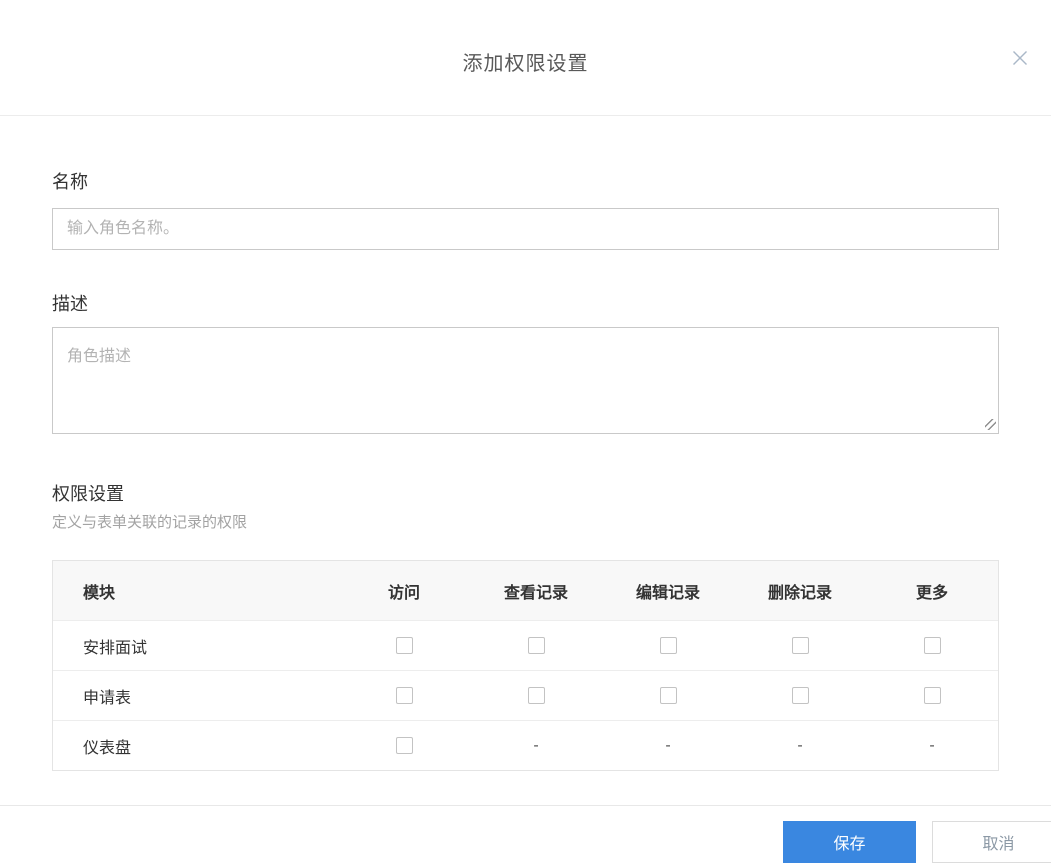  I want to click on table-row: 安排面试, so click(525, 645).